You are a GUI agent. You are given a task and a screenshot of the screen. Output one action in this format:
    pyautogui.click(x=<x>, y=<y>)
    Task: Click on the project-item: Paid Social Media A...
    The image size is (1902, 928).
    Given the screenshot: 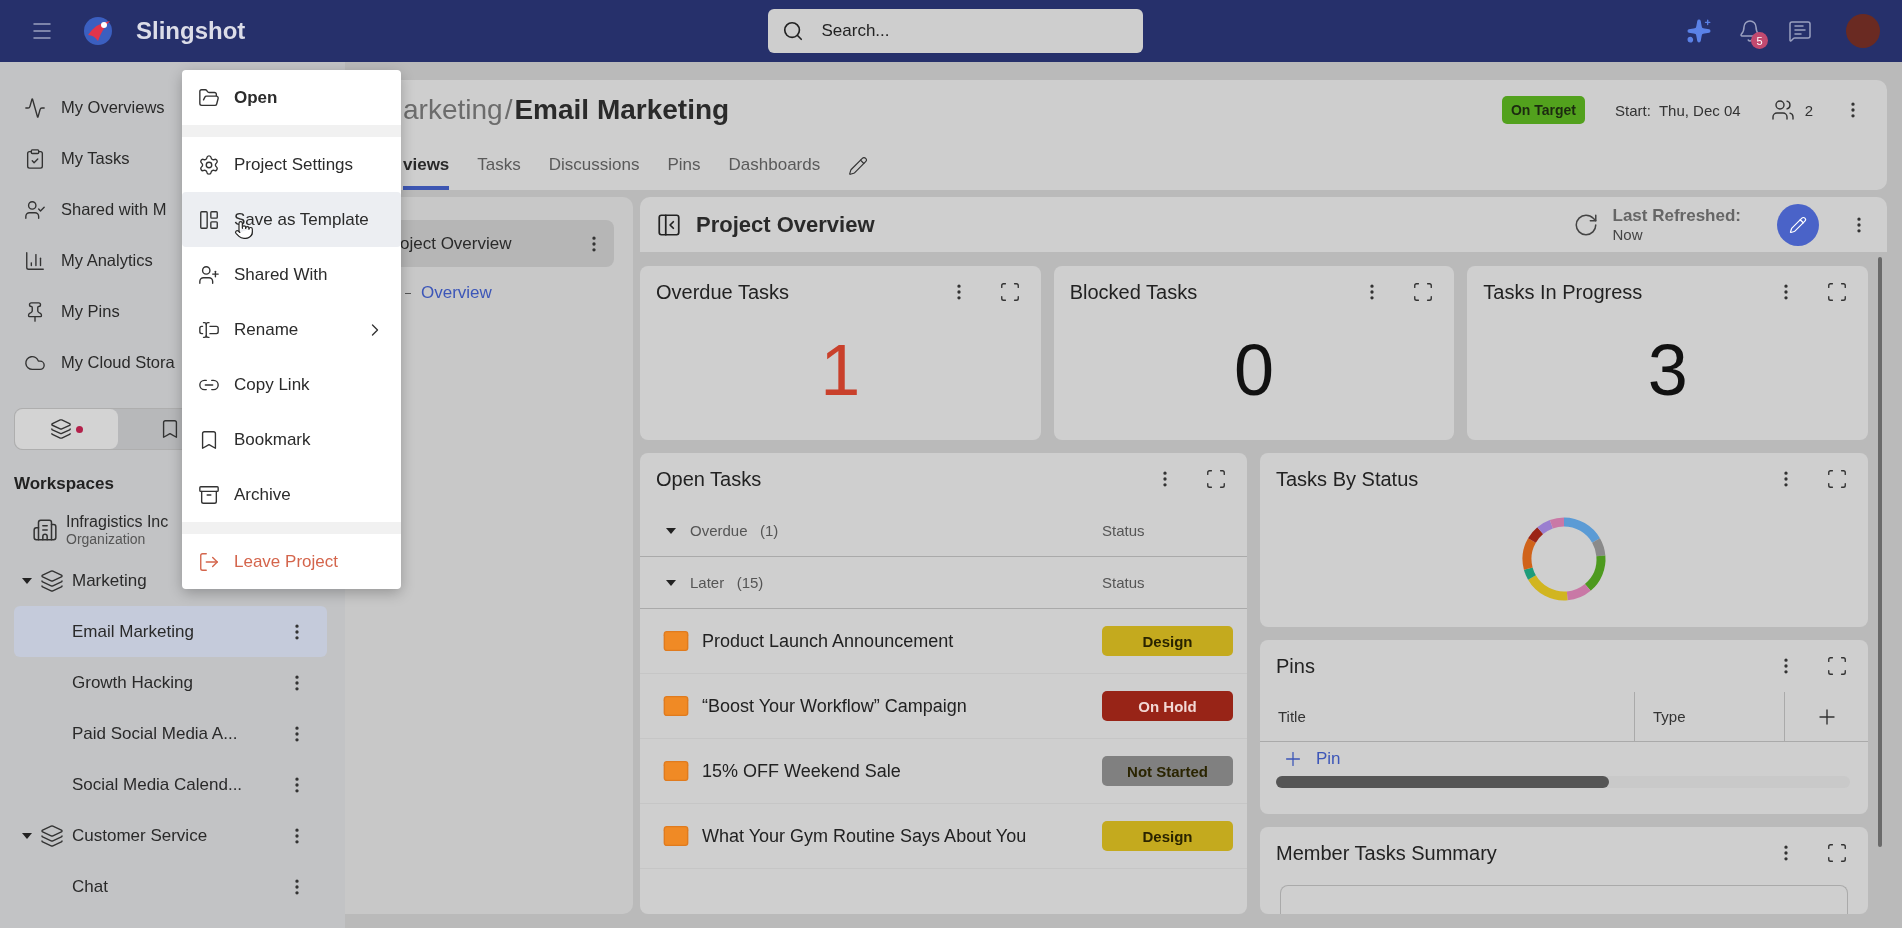 What is the action you would take?
    pyautogui.click(x=170, y=733)
    